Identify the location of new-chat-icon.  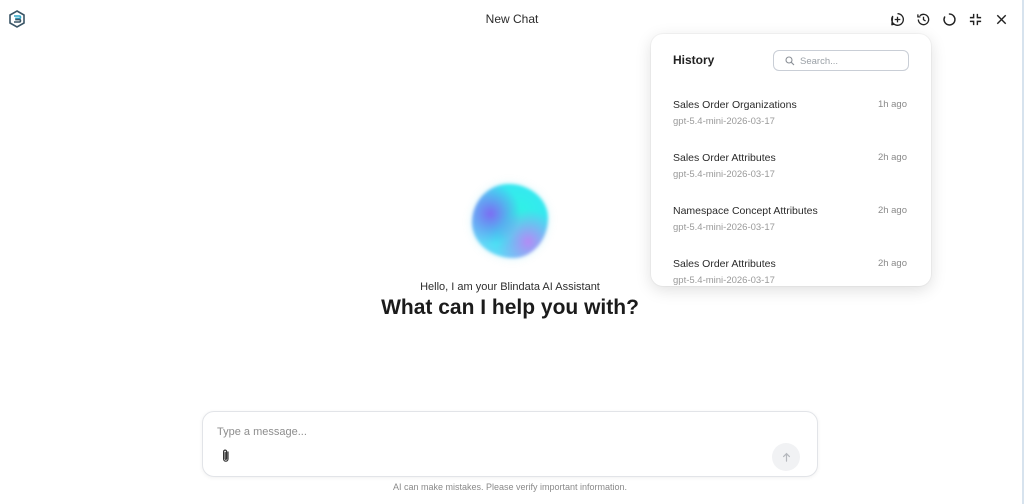
(897, 19).